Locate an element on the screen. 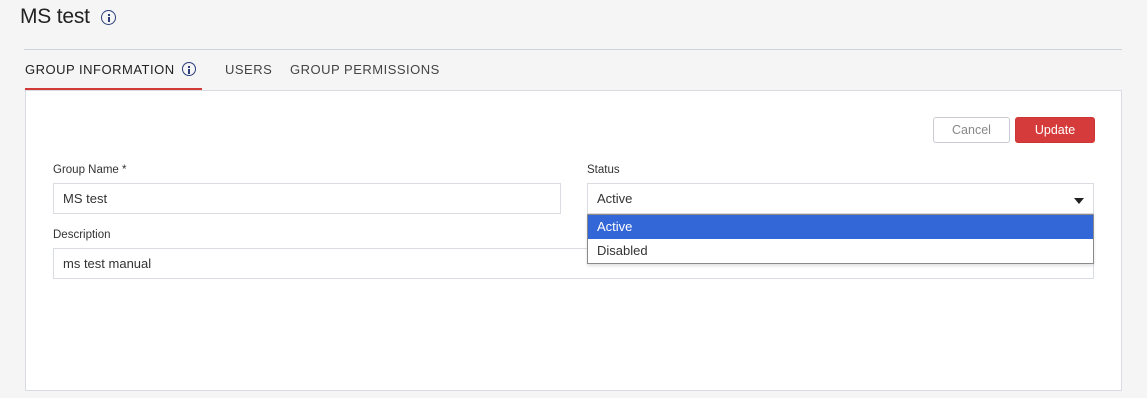 The width and height of the screenshot is (1147, 398). caret-down-icon is located at coordinates (1079, 201).